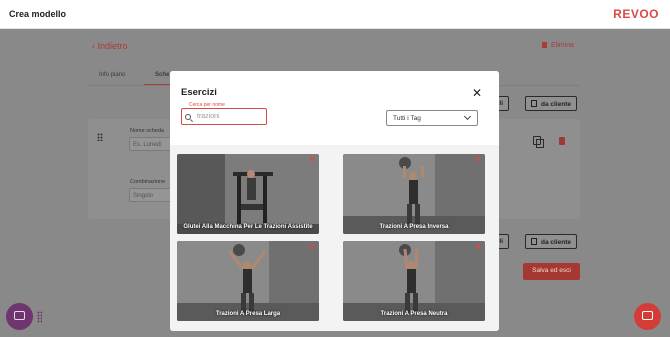 The width and height of the screenshot is (670, 337). I want to click on delete-button: Elimina, so click(558, 45).